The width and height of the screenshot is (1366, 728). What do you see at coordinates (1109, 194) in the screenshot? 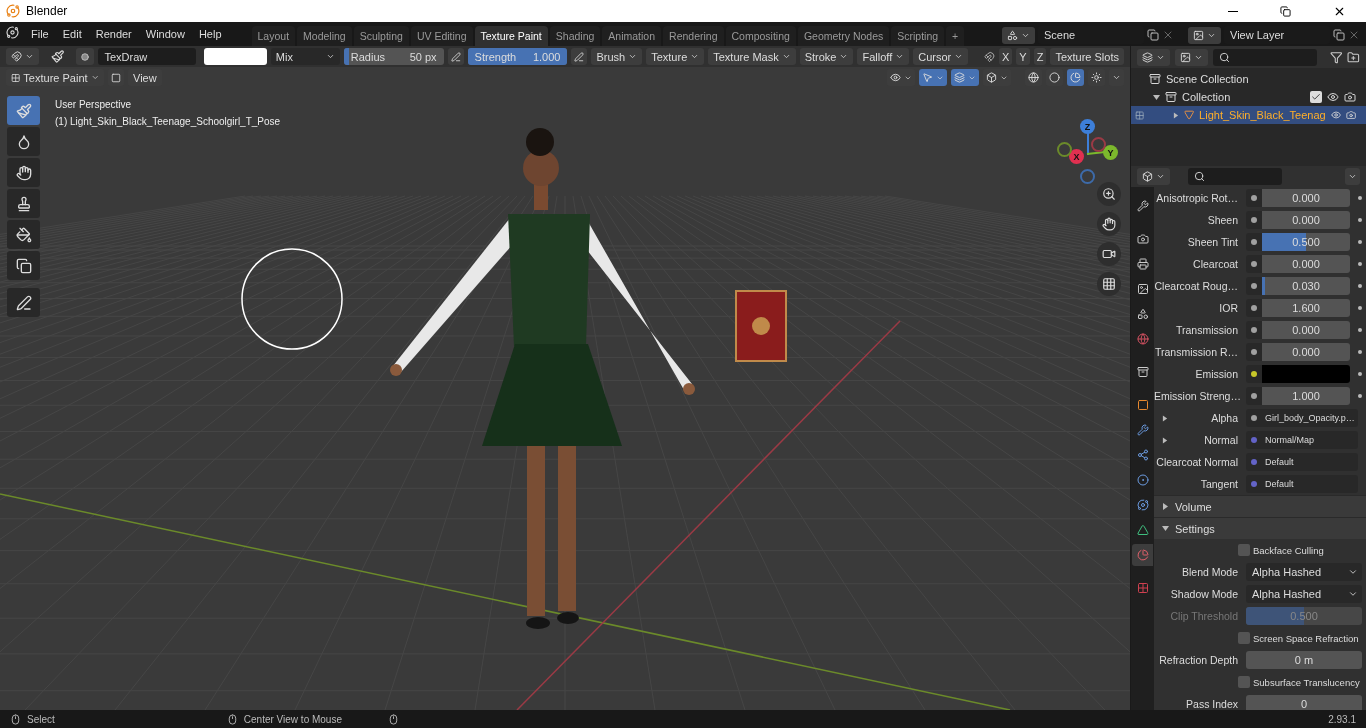
I see `zoom-button` at bounding box center [1109, 194].